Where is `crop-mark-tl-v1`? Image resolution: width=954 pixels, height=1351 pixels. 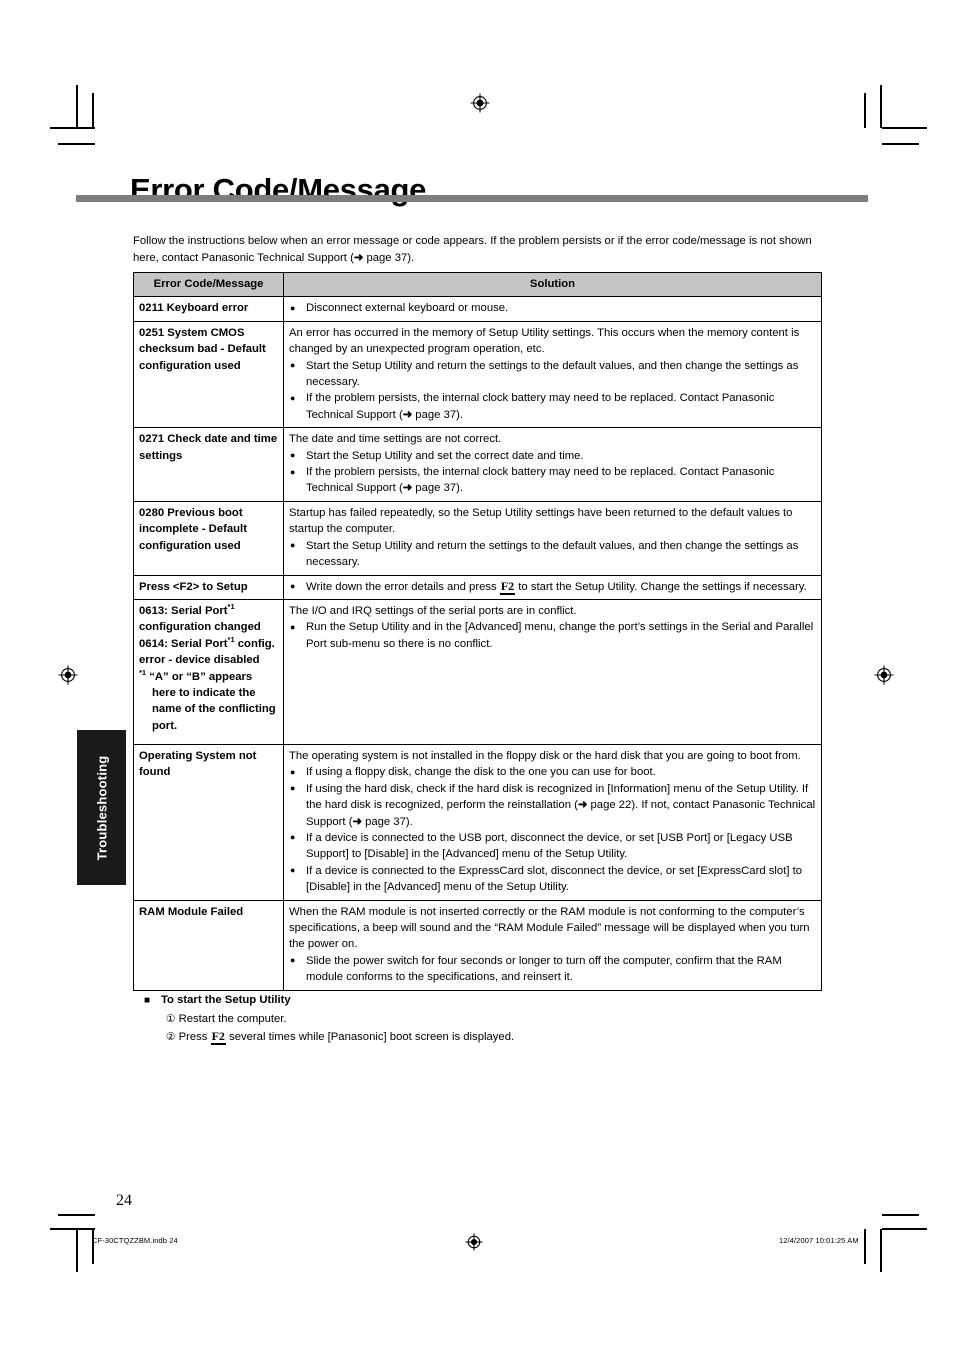
crop-mark-tl-v1 is located at coordinates (77, 106).